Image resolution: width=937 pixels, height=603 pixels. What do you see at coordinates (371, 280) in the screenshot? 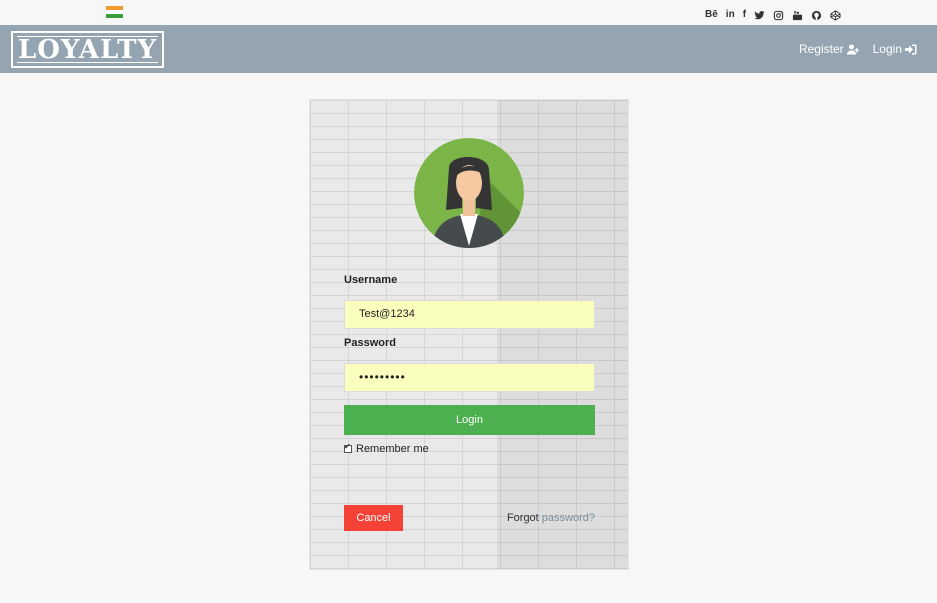
I see `username-label: Username` at bounding box center [371, 280].